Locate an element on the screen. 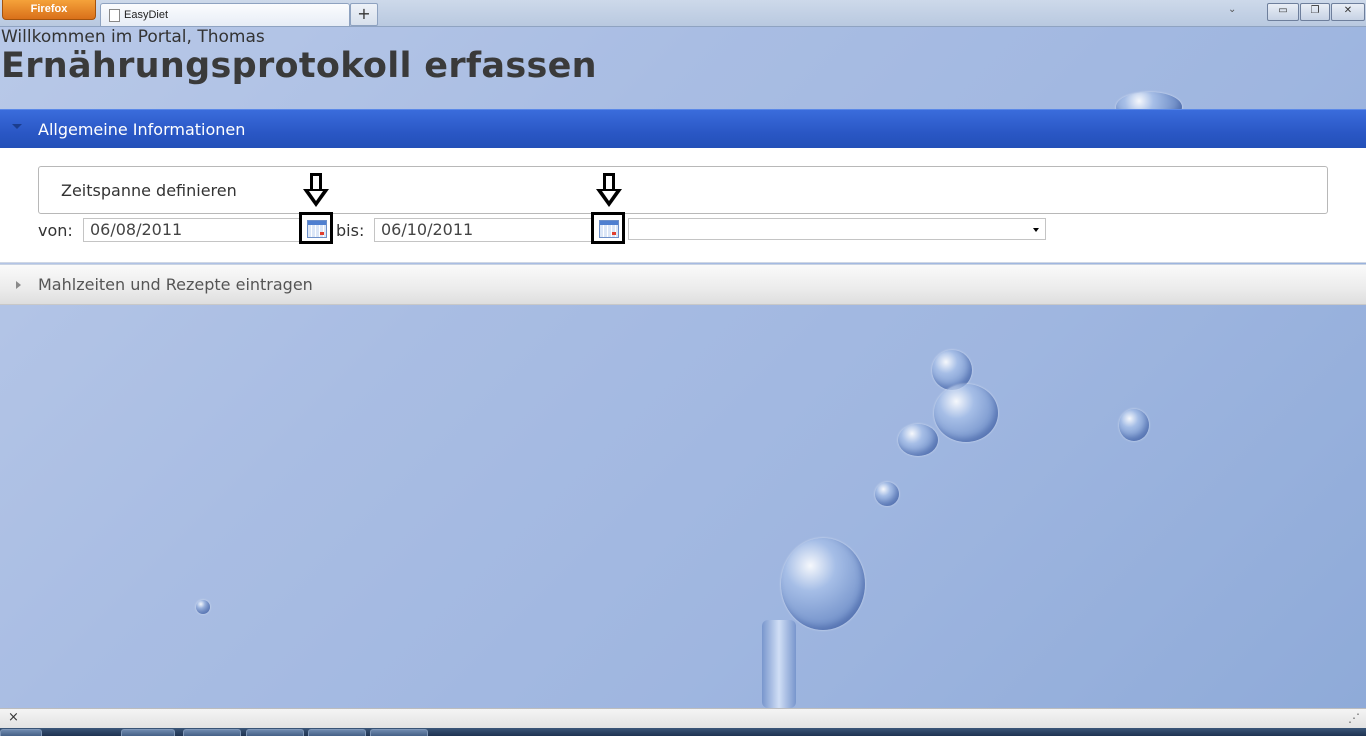 The width and height of the screenshot is (1366, 736). fieldset-legend: Zeitspanne definieren is located at coordinates (149, 190).